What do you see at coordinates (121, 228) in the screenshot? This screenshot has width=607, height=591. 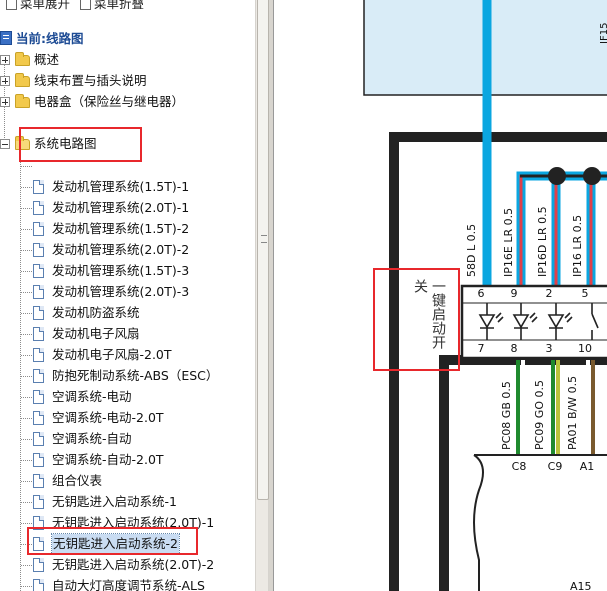 I see `tree-document-label: 发动机管理系统(1.5T)-2` at bounding box center [121, 228].